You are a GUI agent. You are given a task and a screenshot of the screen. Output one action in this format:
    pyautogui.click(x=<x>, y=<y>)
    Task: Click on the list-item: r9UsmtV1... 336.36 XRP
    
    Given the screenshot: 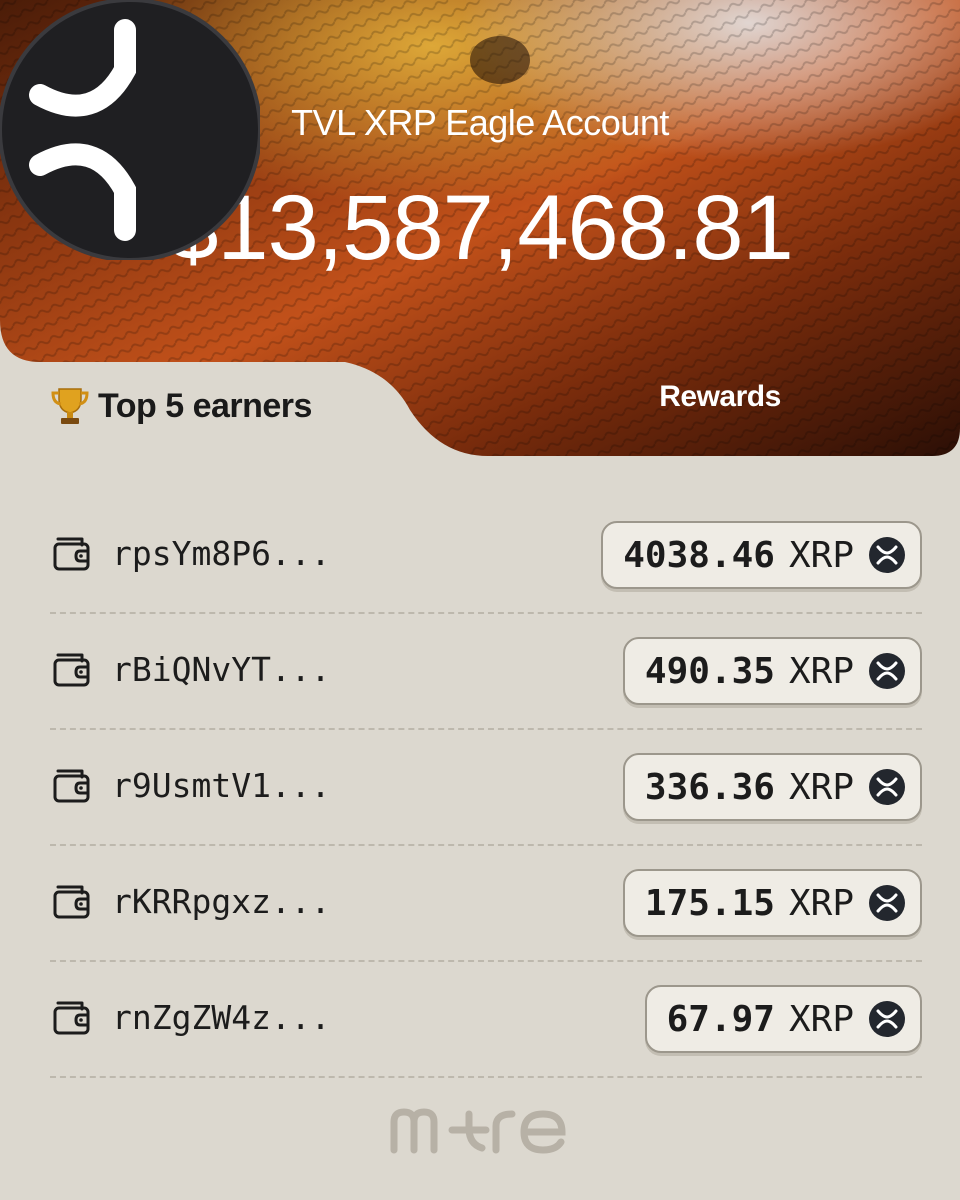 What is the action you would take?
    pyautogui.click(x=486, y=788)
    